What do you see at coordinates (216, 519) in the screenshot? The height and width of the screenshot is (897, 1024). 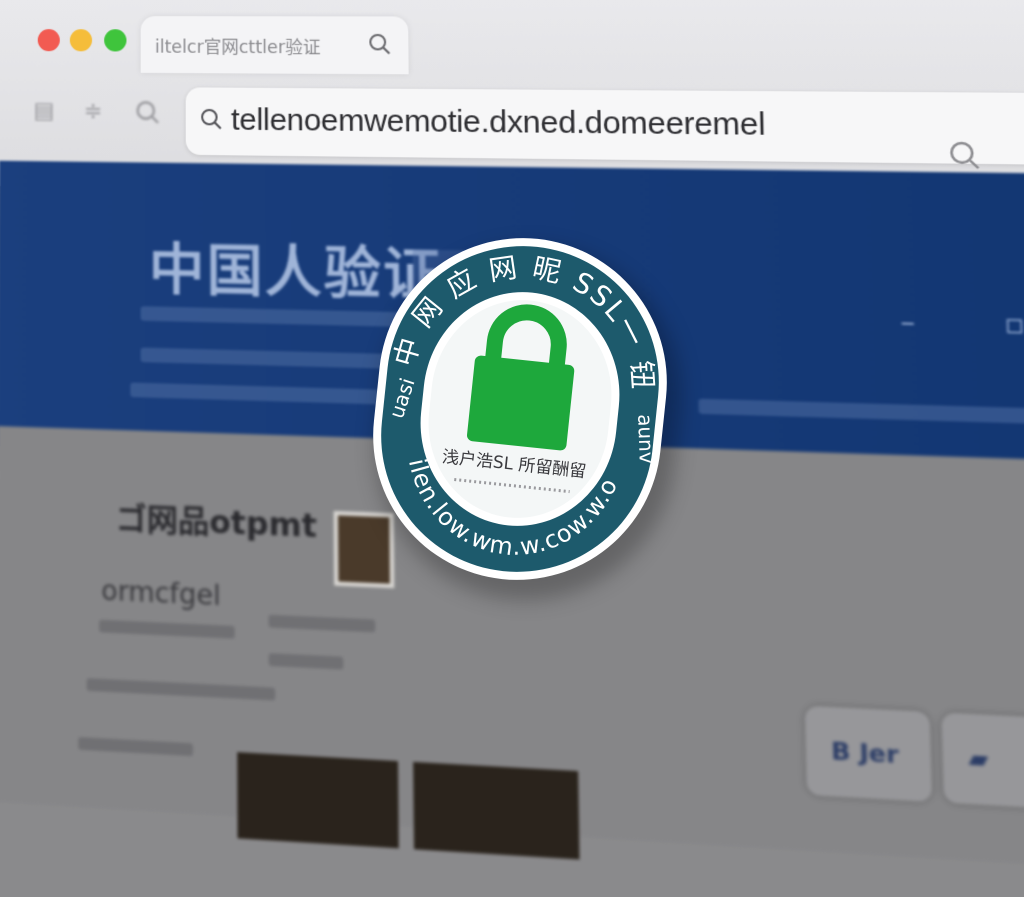 I see `section-title: ゴ网品otpmt` at bounding box center [216, 519].